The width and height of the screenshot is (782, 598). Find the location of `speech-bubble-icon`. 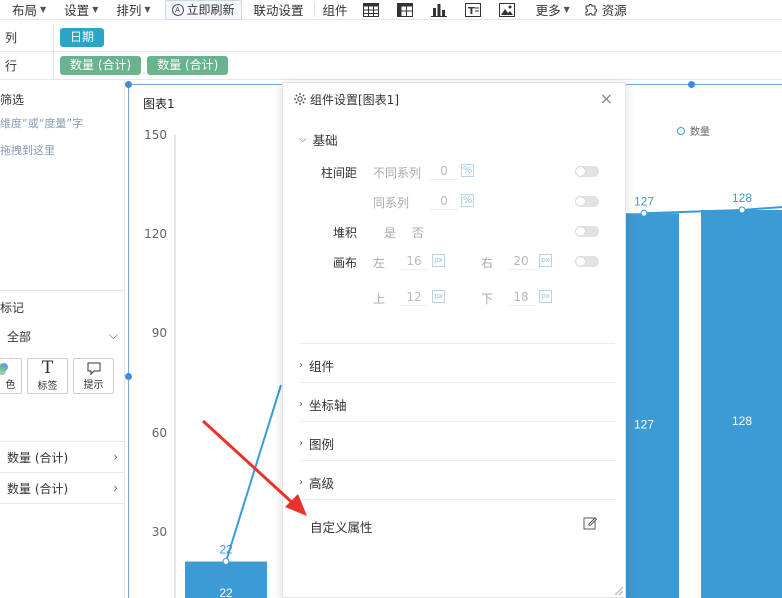

speech-bubble-icon is located at coordinates (93, 368).